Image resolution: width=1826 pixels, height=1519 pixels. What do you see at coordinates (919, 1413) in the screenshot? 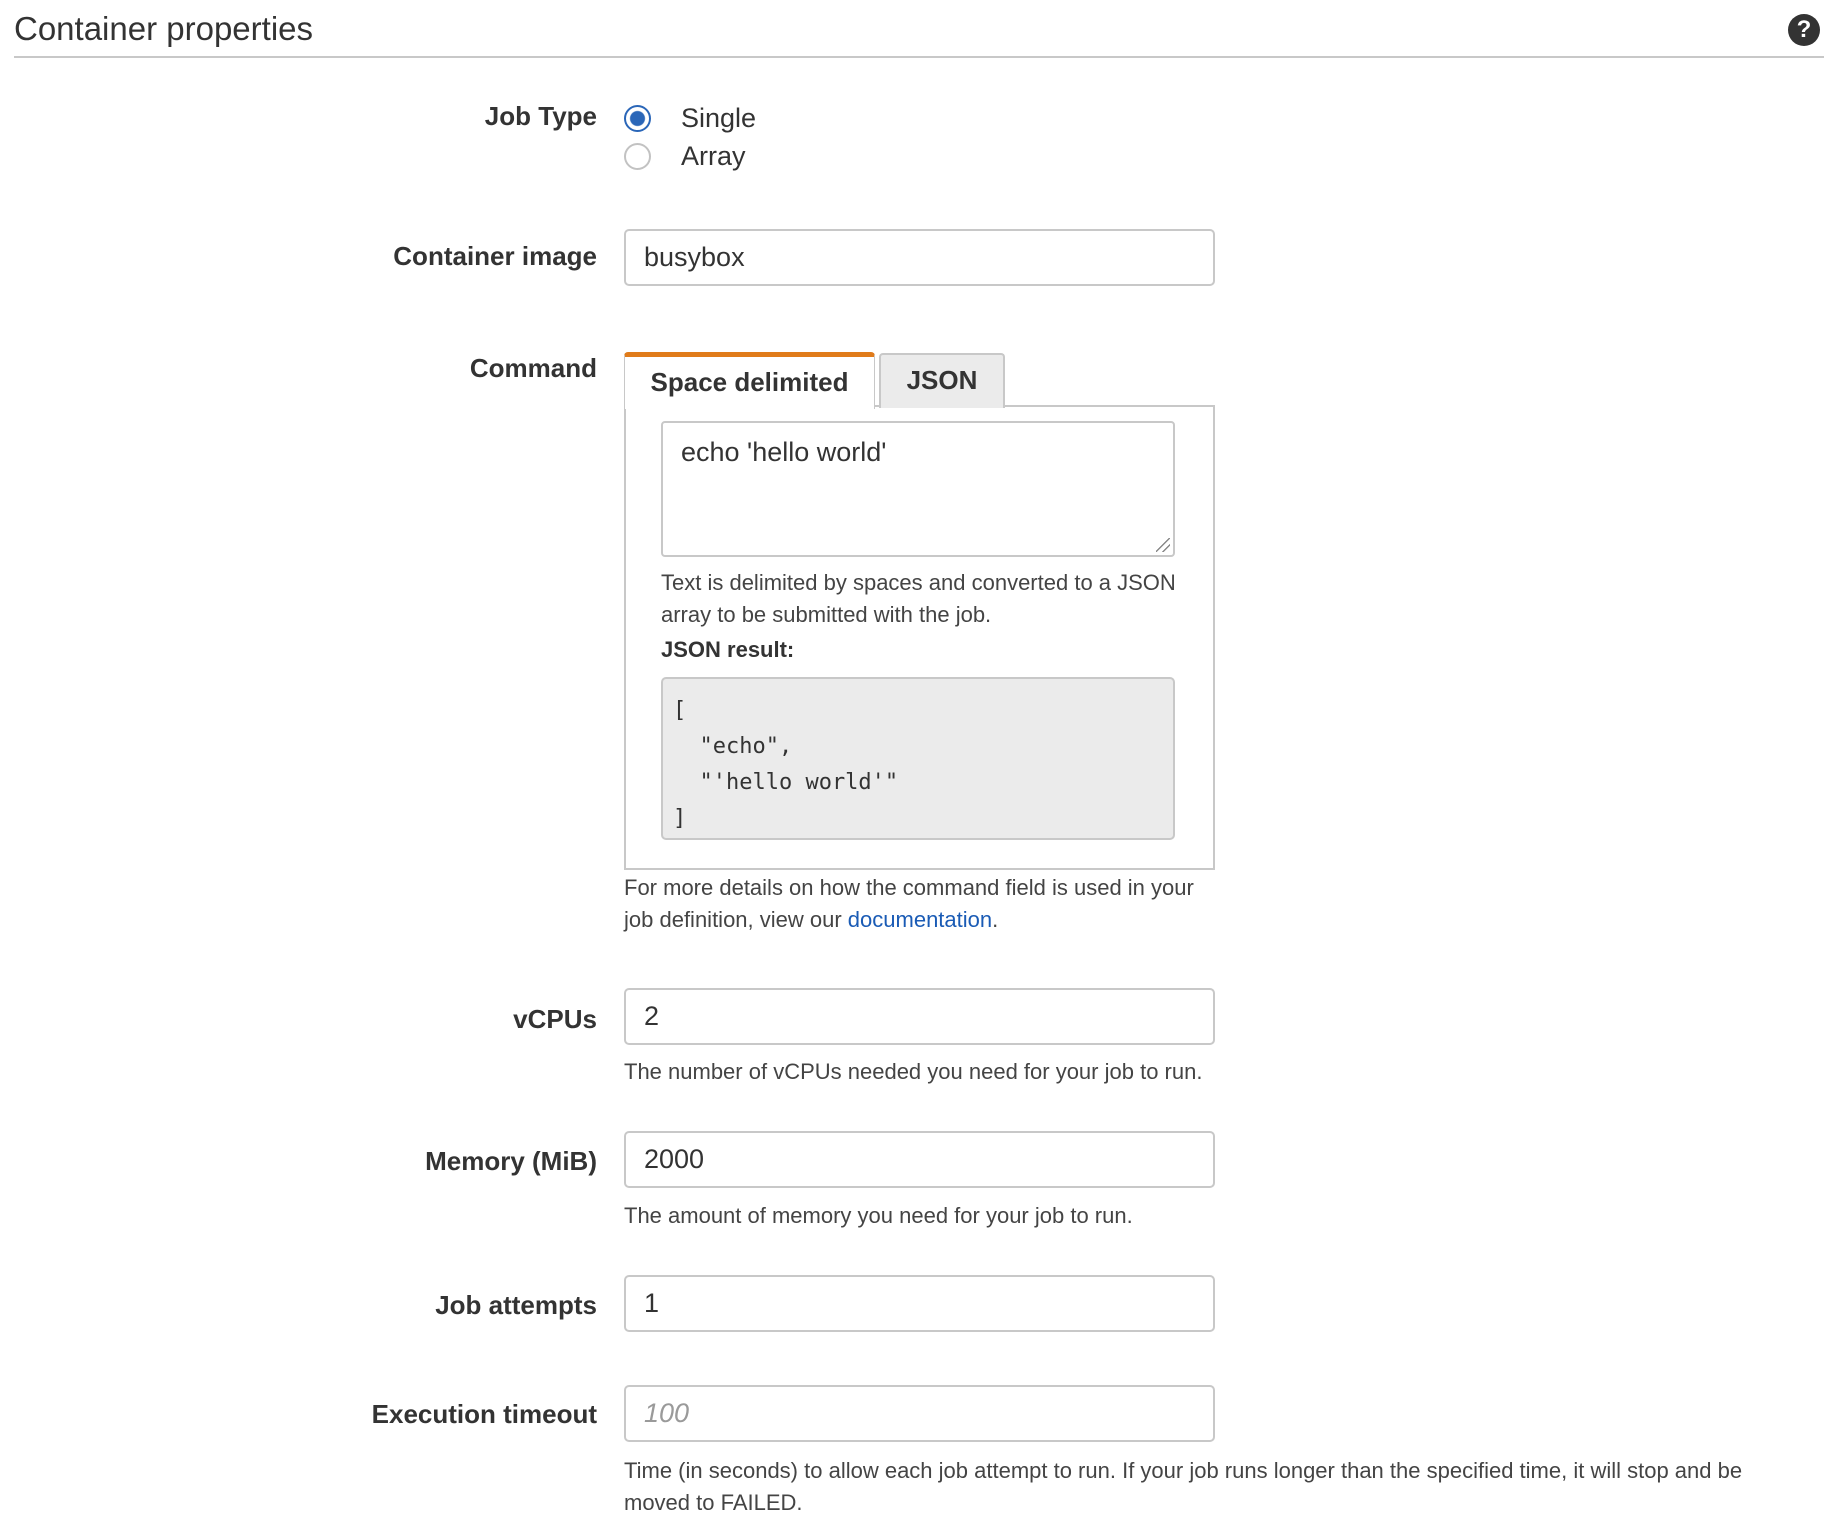
I see `execution-timeout-input` at bounding box center [919, 1413].